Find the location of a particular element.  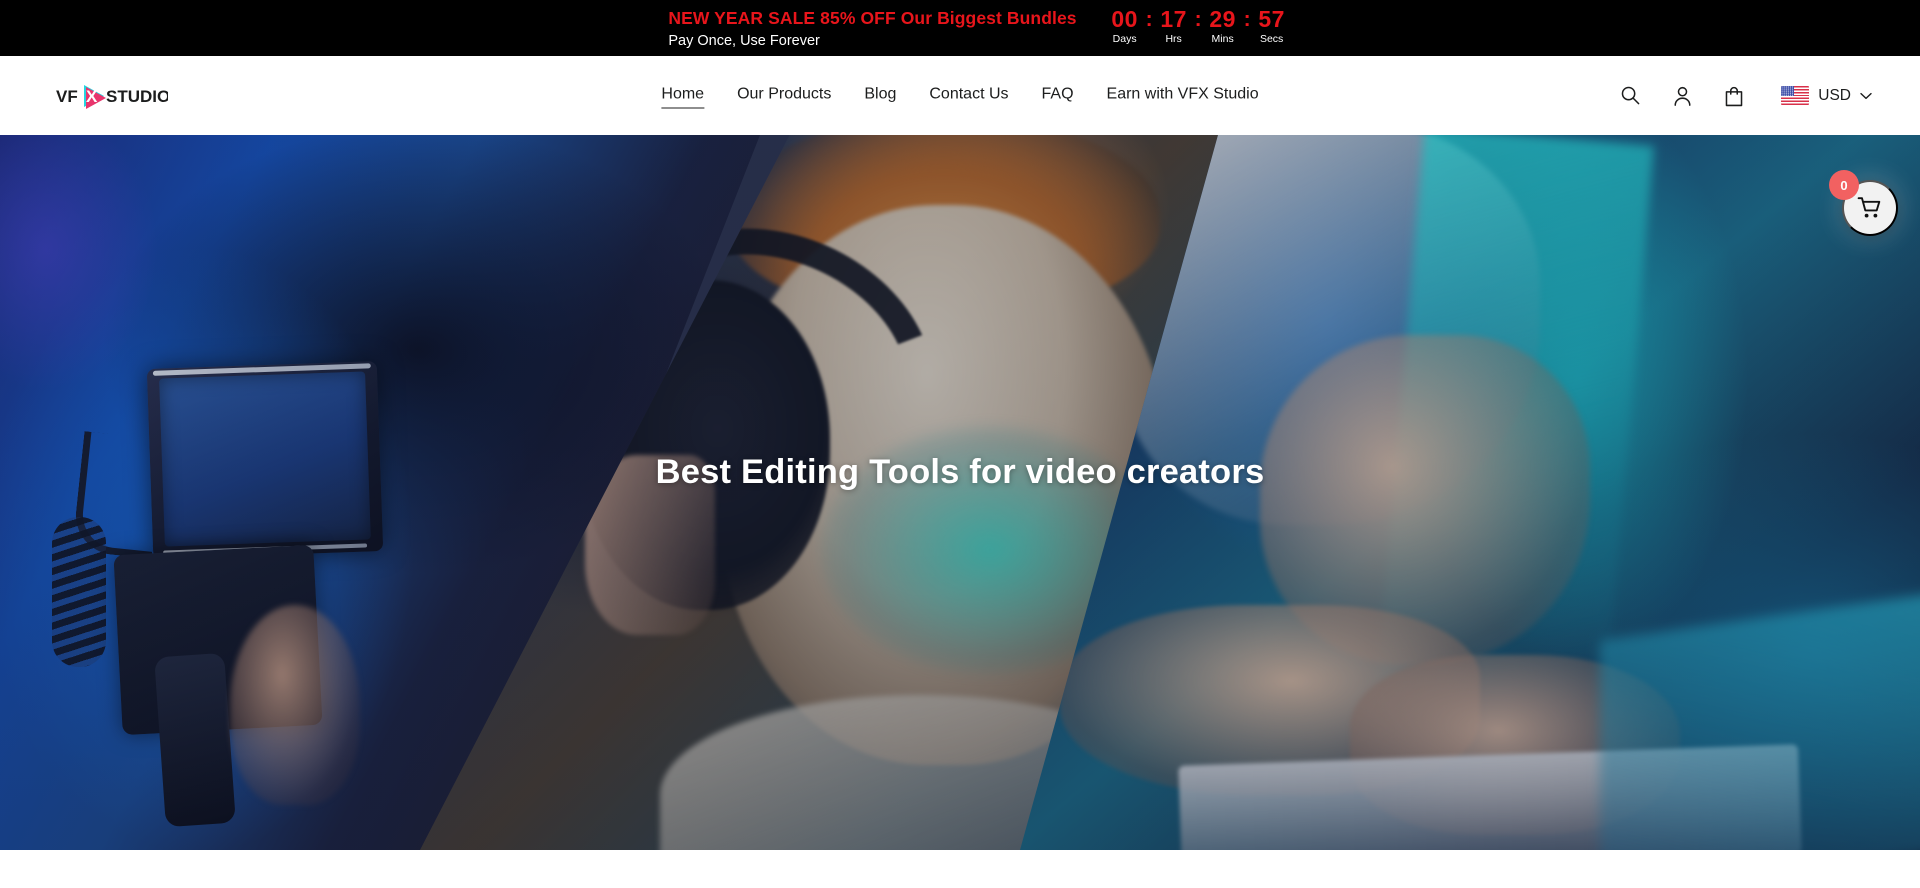

countdown-seconds-label: Secs is located at coordinates (1271, 39).